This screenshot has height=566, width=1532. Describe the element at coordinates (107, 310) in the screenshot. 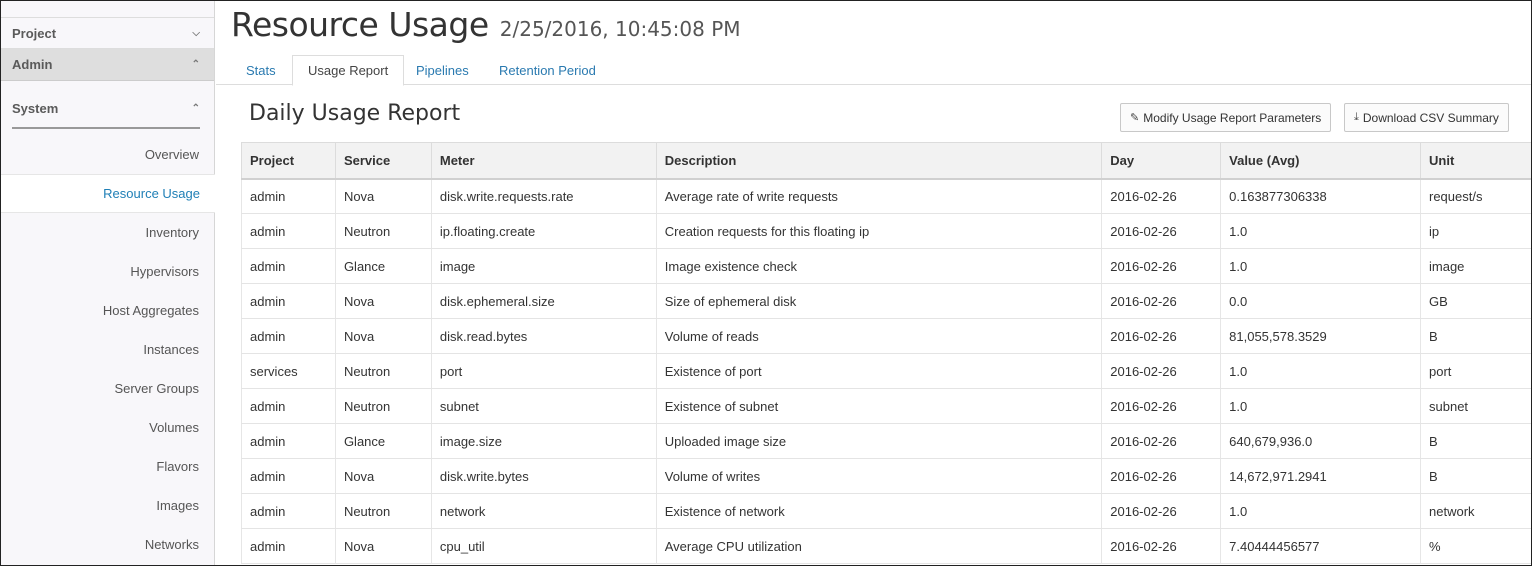

I see `sidebar-item-host-aggregates: Host Aggregates` at that location.